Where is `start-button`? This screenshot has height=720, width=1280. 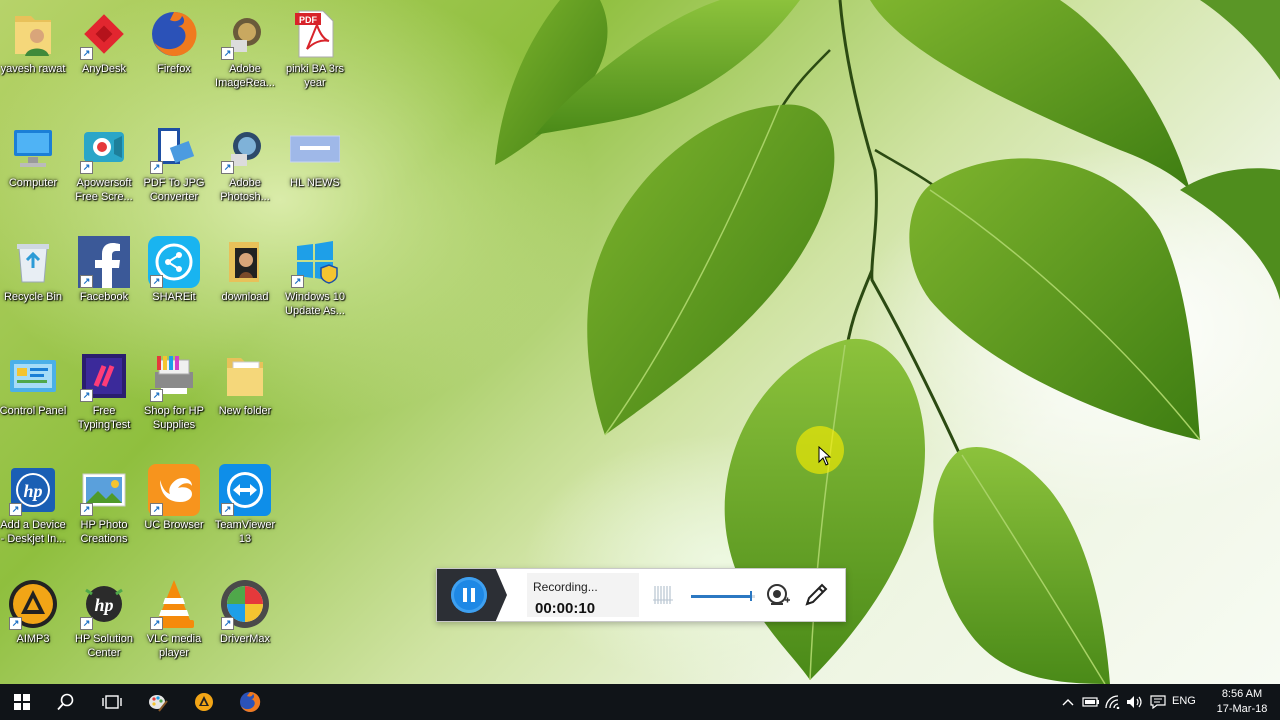
start-button is located at coordinates (22, 702).